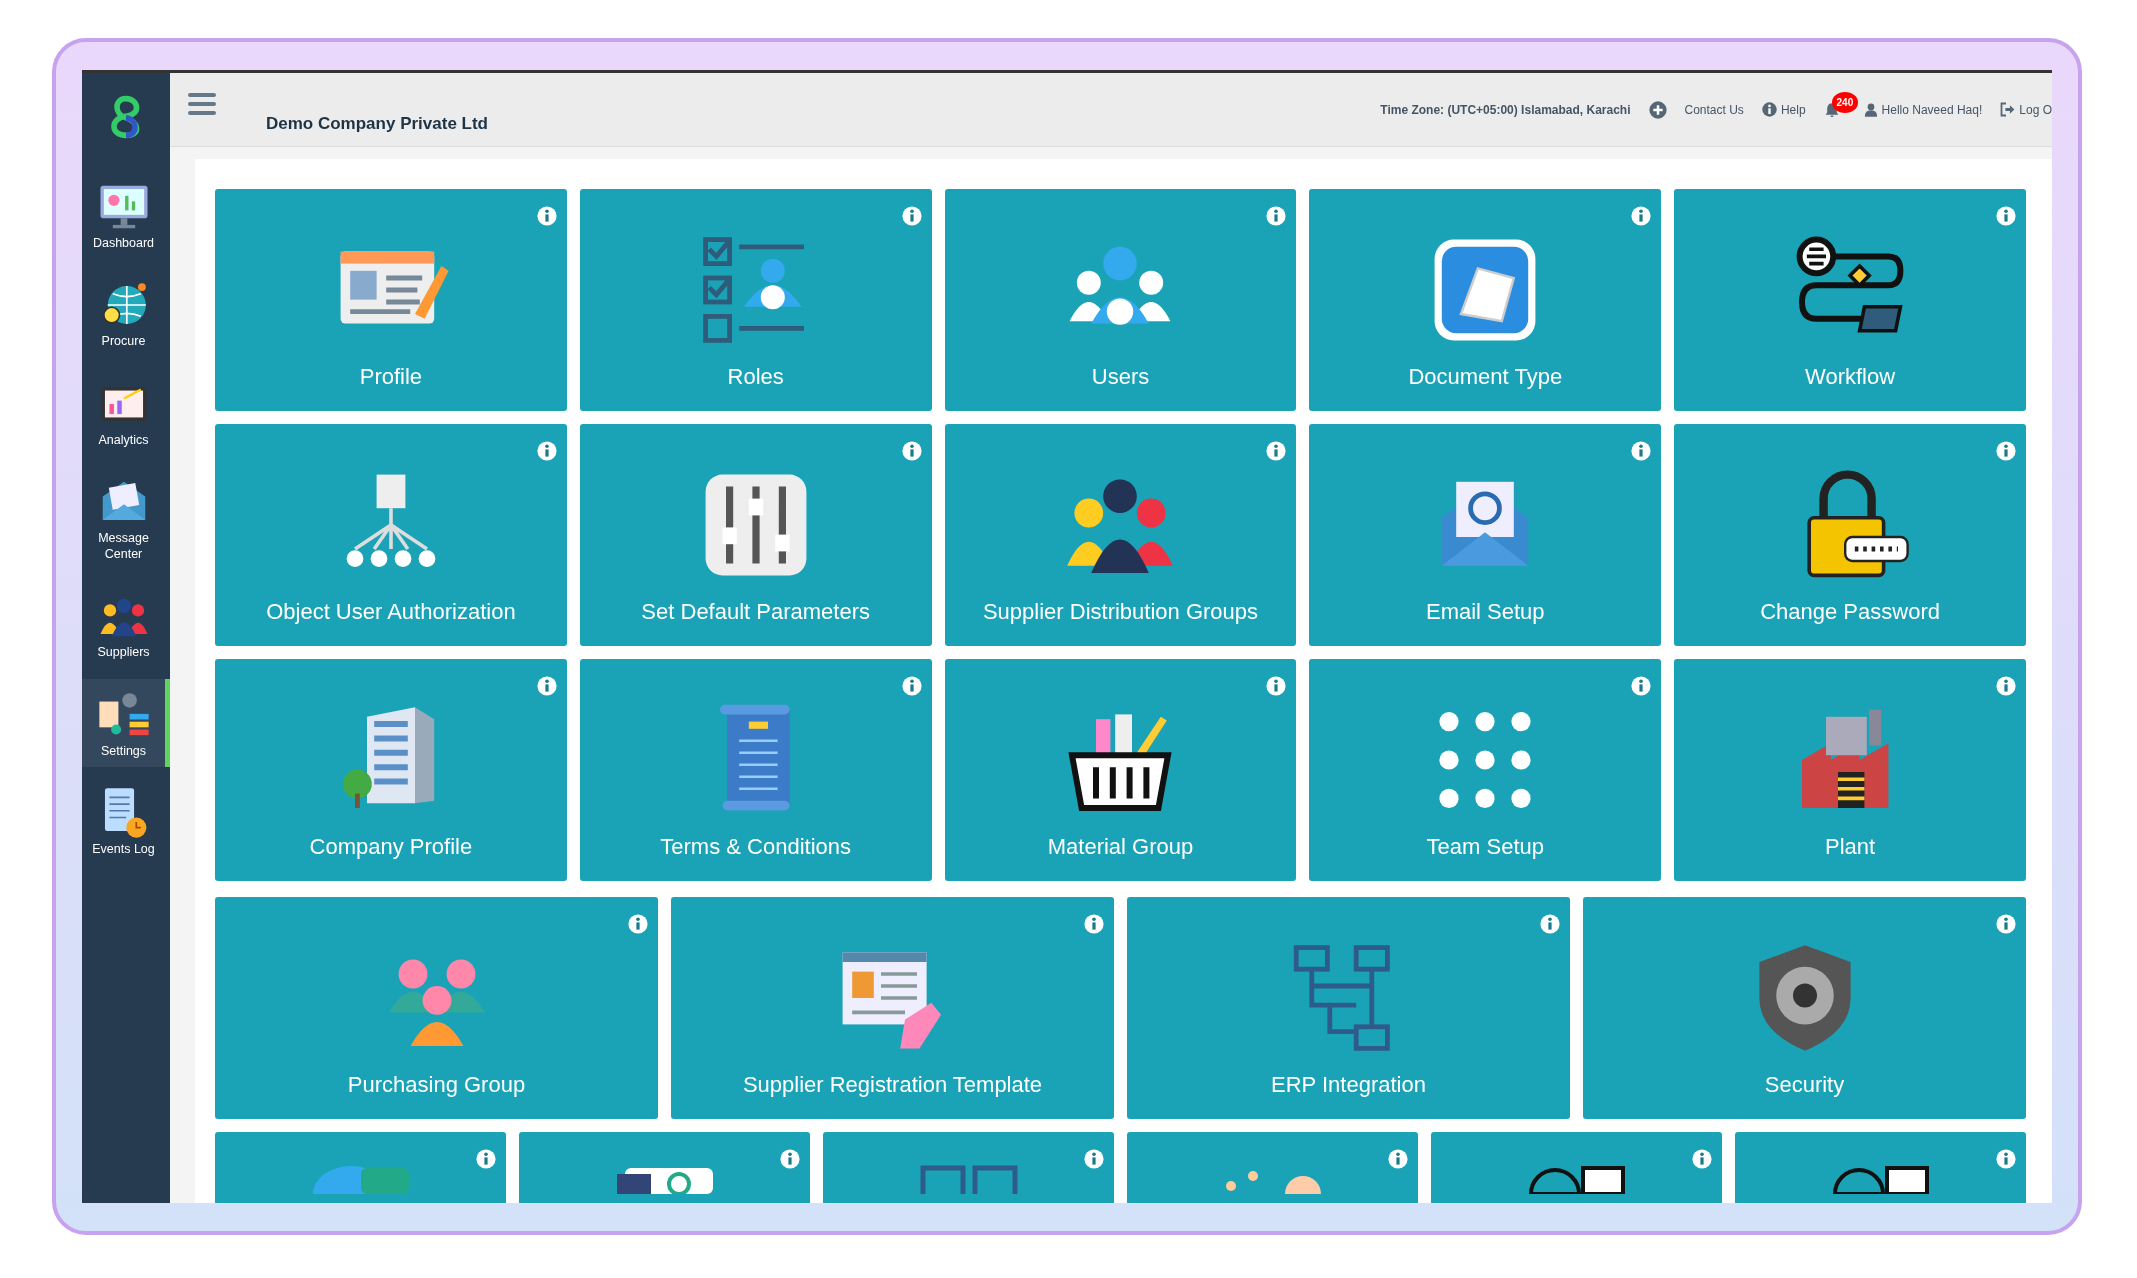  What do you see at coordinates (126, 722) in the screenshot?
I see `sidebar-item: Settings` at bounding box center [126, 722].